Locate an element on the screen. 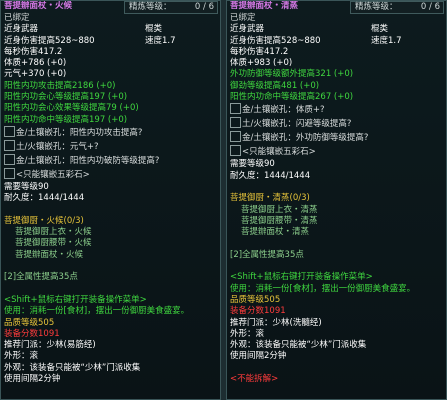  stat-line: 外观：该装备只能被“少林”门派收集 is located at coordinates (110, 368).